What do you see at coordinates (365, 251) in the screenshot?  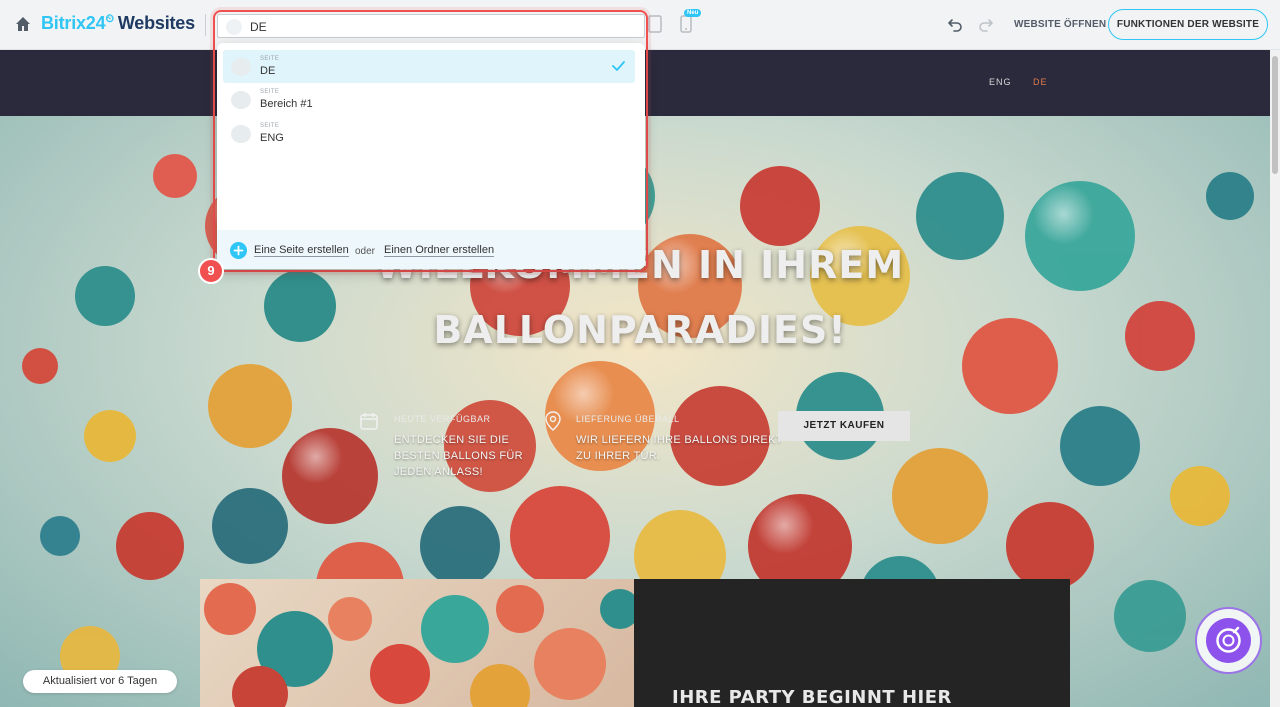 I see `or-label: oder` at bounding box center [365, 251].